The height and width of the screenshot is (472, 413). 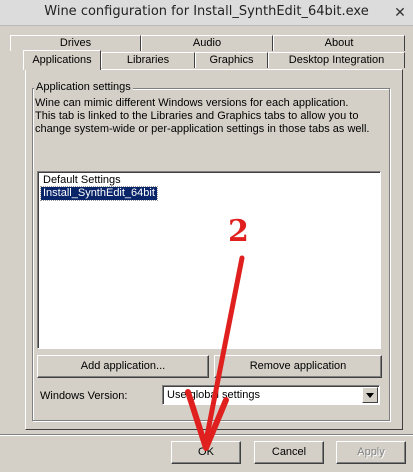 I want to click on windows-version-label: Windows Version:, so click(x=84, y=396).